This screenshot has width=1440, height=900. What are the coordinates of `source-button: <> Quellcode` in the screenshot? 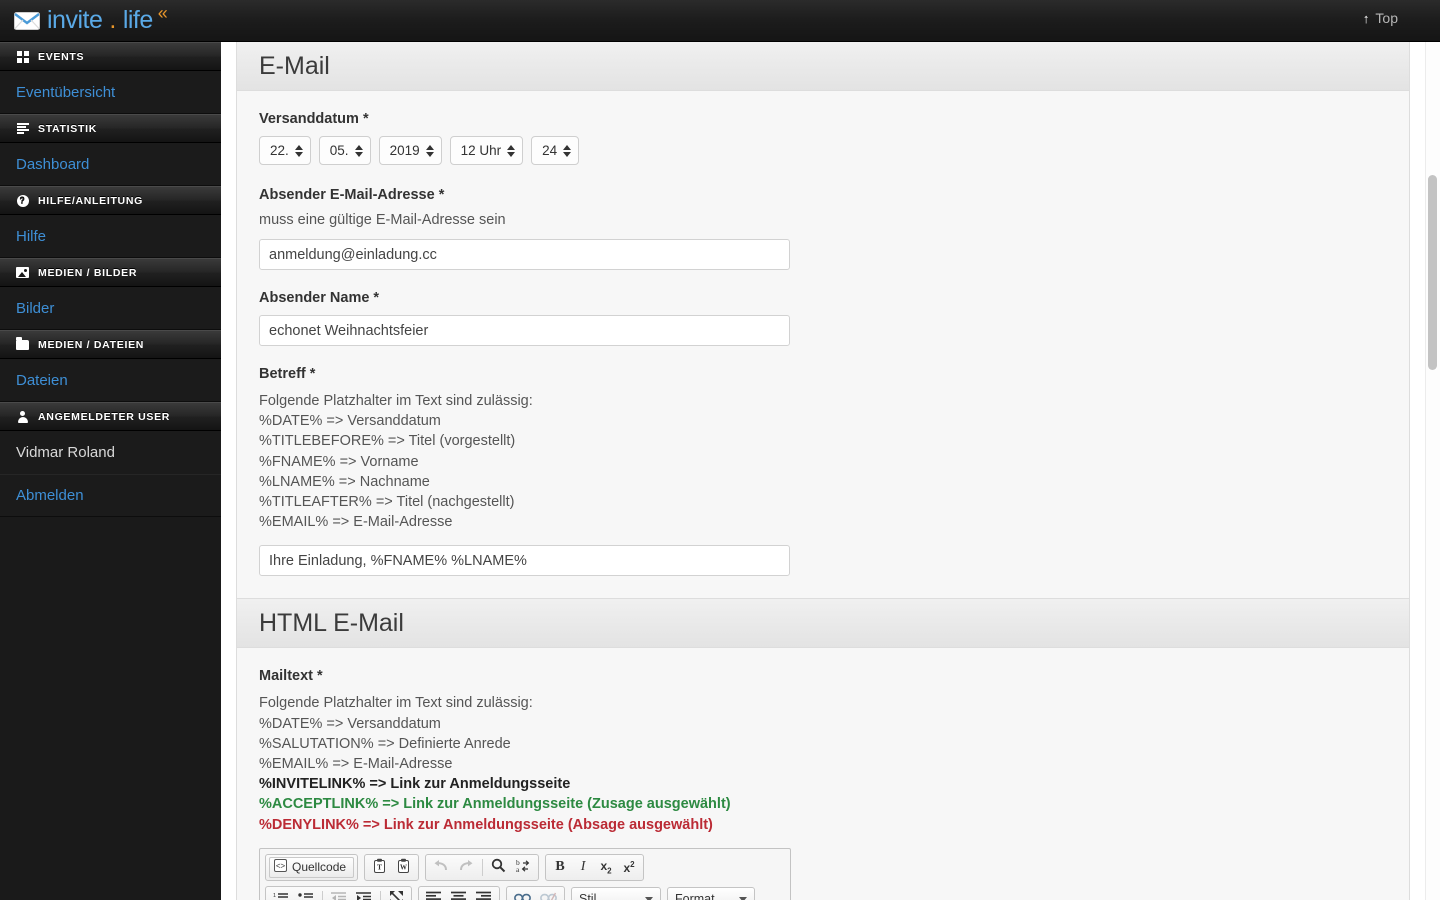 It's located at (312, 867).